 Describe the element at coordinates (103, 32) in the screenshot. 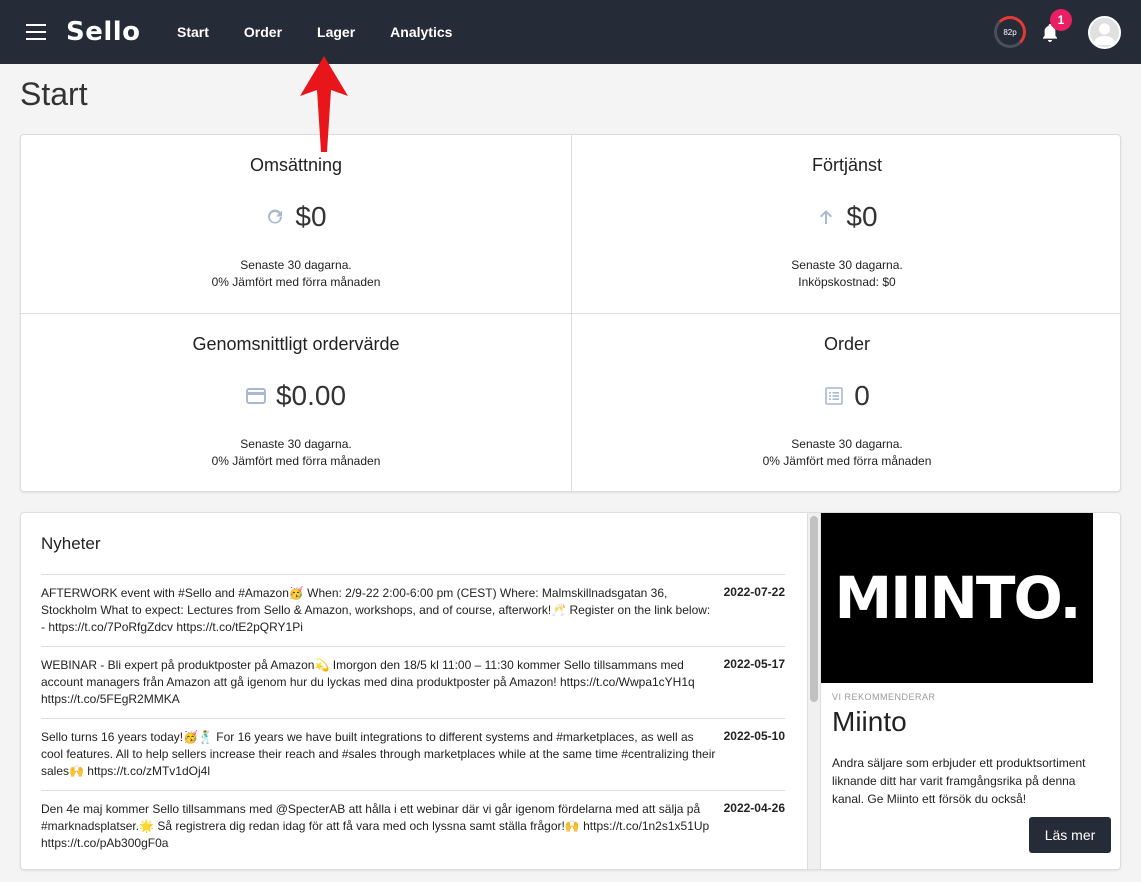

I see `sello-logo: Sello` at that location.